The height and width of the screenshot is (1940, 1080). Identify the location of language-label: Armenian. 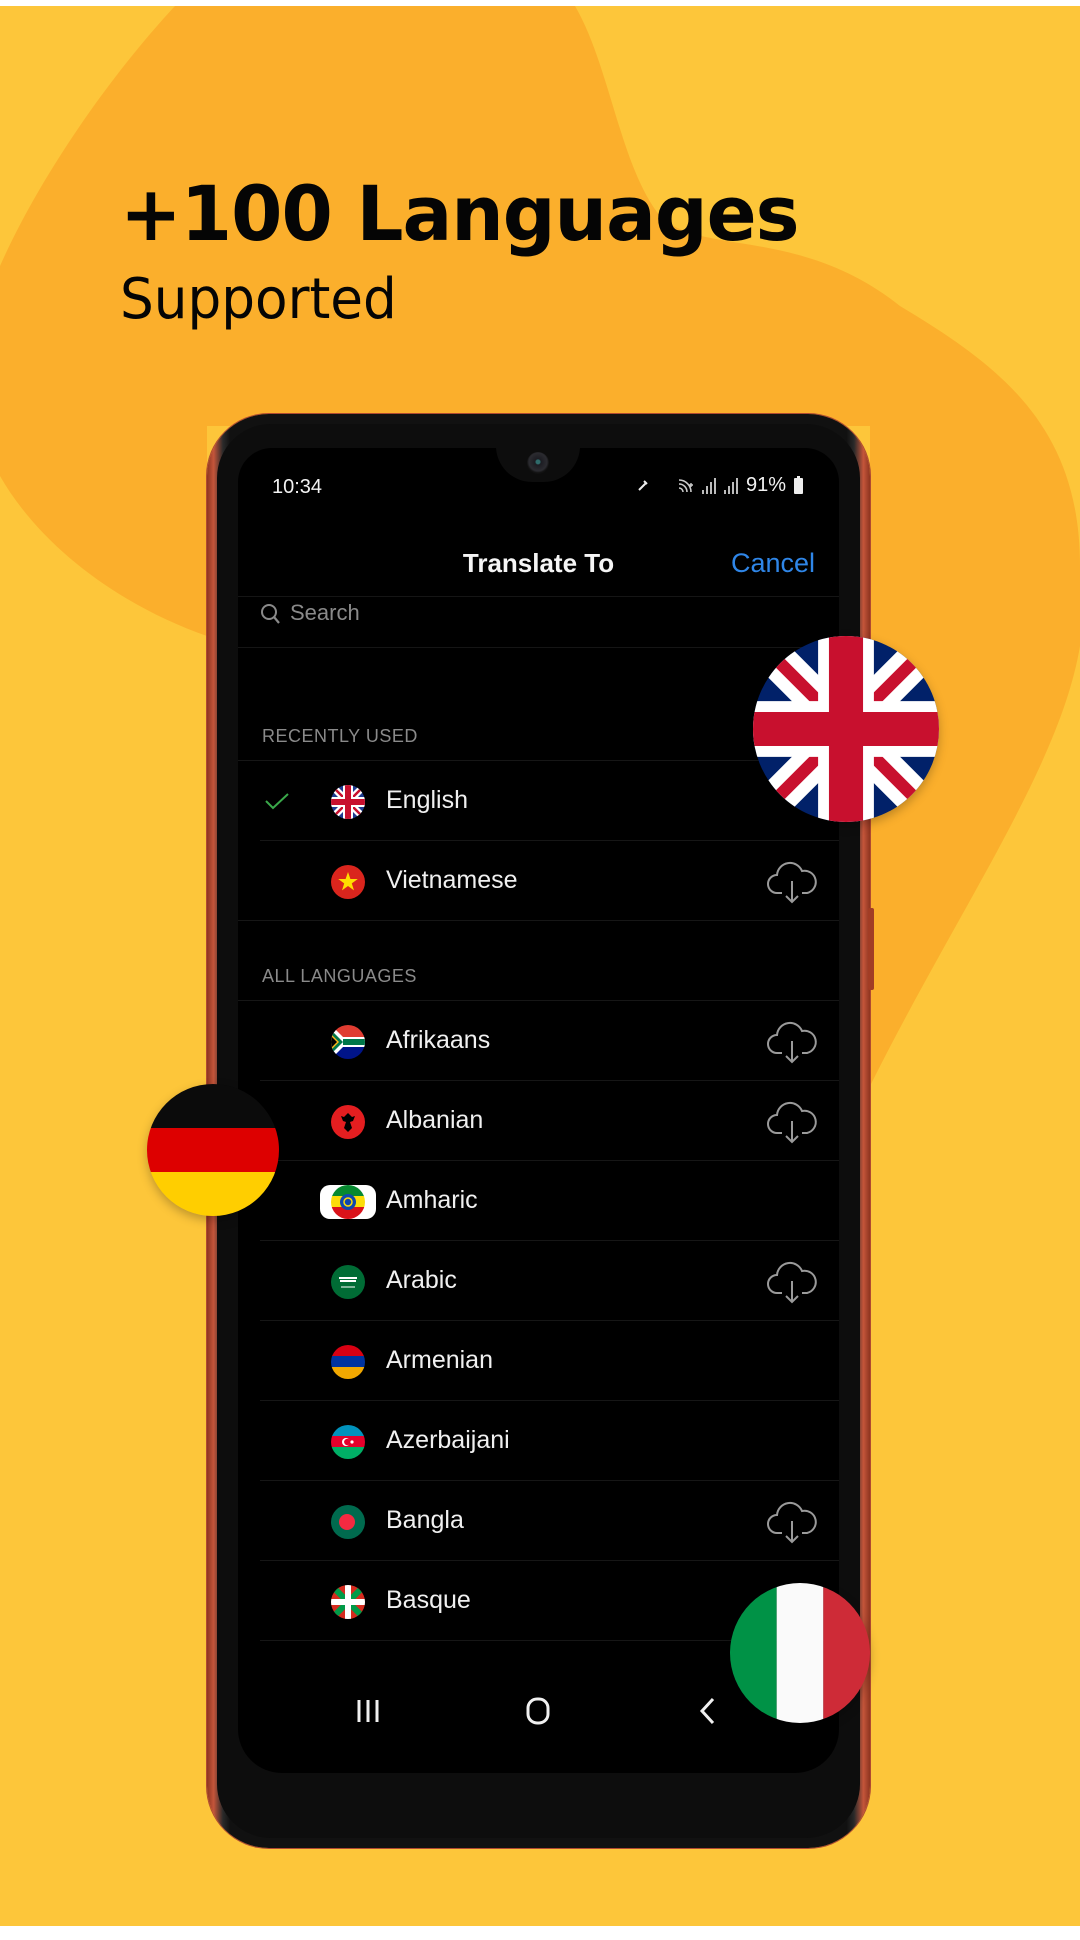
(439, 1360).